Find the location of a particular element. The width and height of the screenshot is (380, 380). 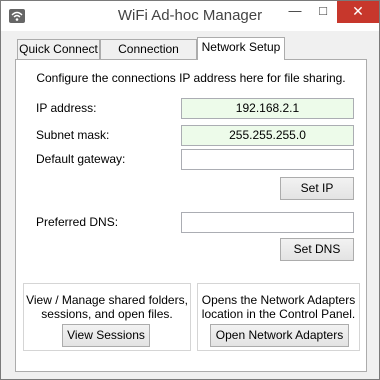

preferred-dns-field is located at coordinates (267, 222).